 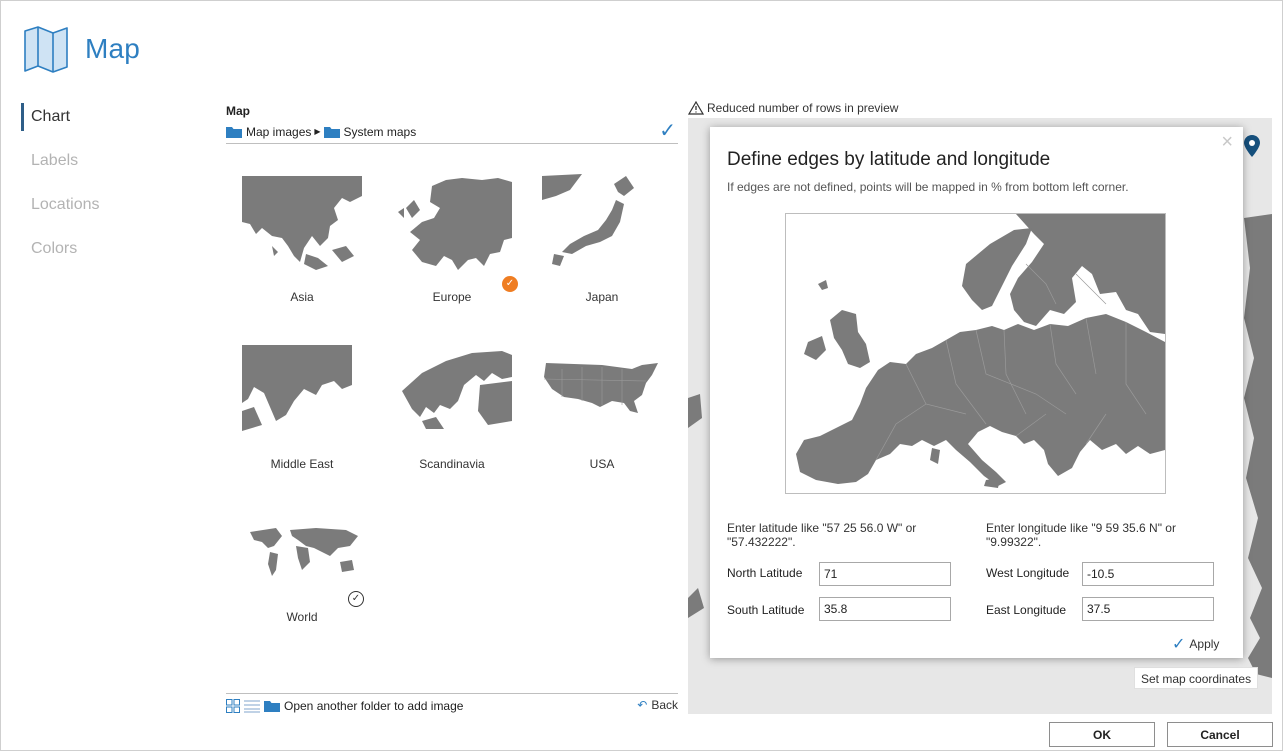 I want to click on map-icon, so click(x=46, y=49).